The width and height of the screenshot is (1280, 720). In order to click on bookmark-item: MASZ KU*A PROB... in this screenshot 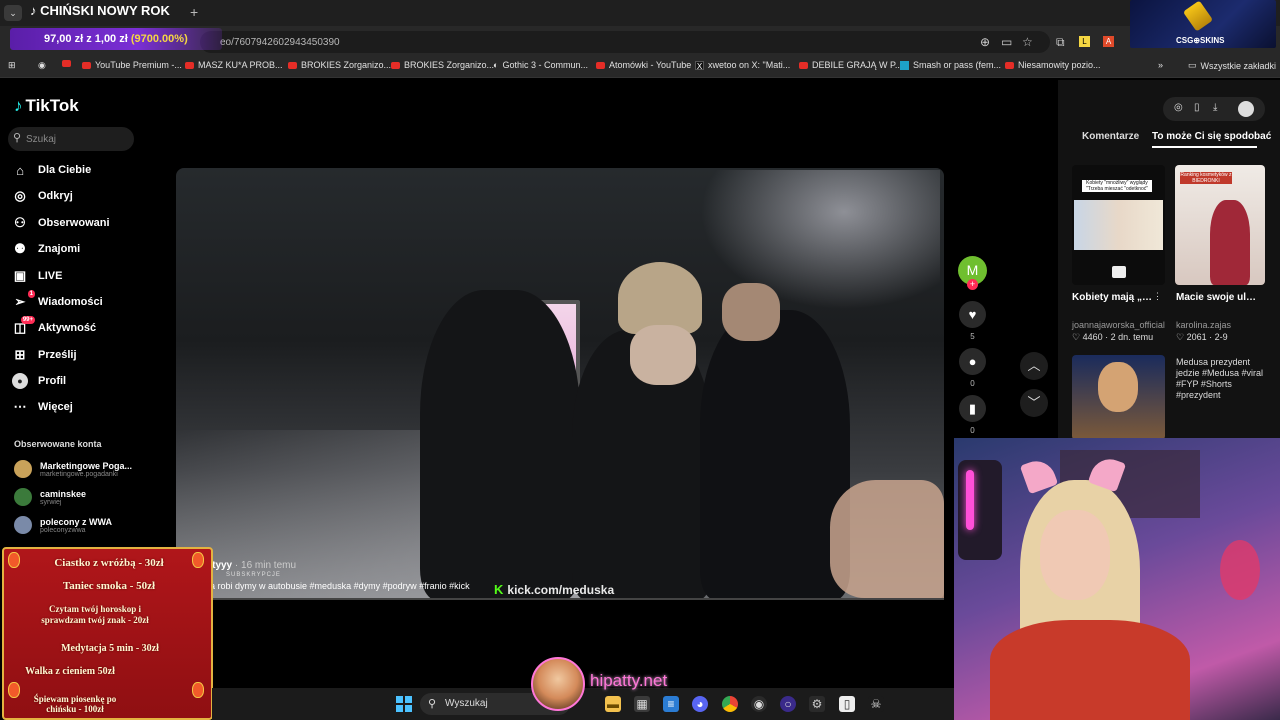, I will do `click(234, 65)`.